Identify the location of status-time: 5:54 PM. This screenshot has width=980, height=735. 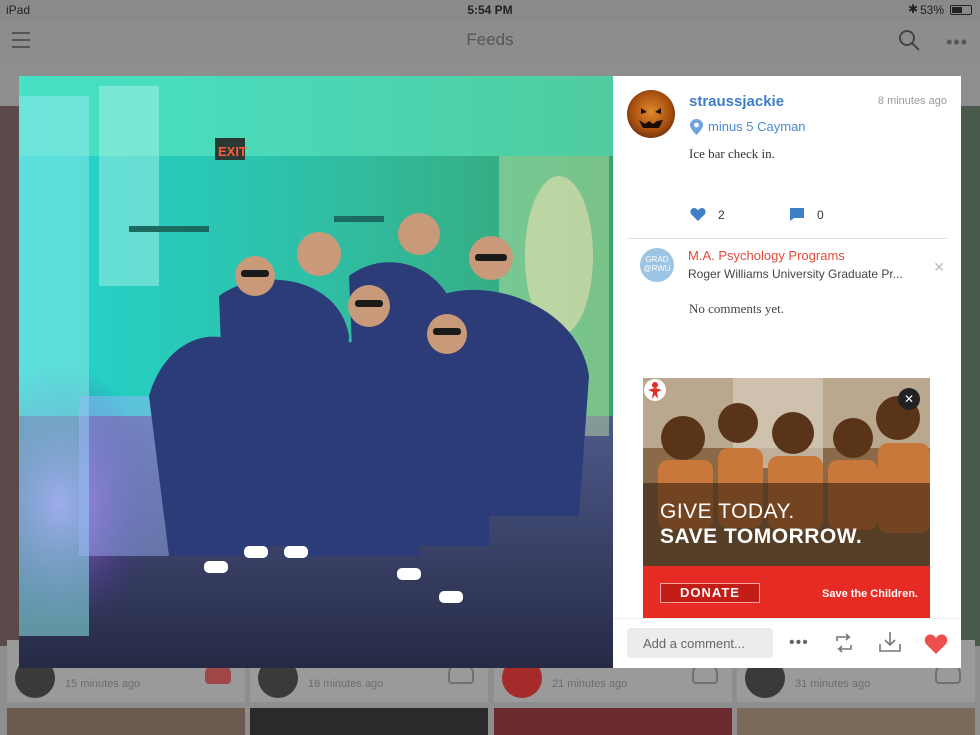
(490, 10).